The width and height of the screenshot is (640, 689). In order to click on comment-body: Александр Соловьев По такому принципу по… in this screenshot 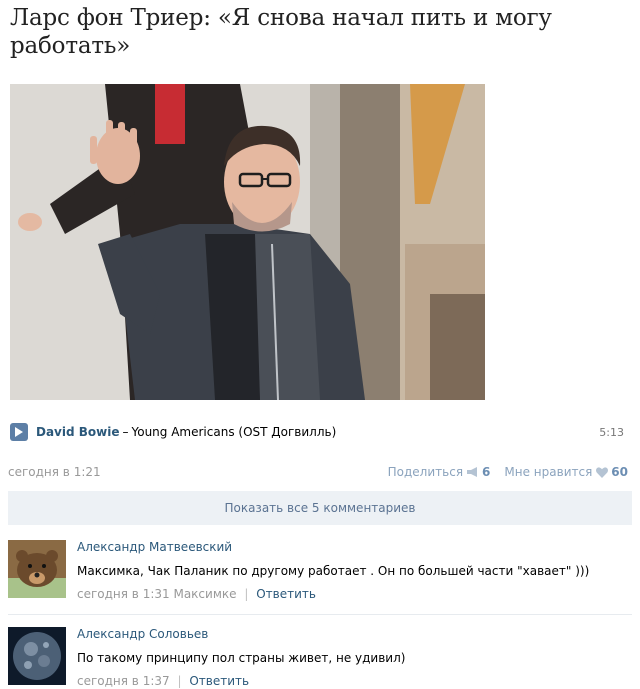, I will do `click(352, 658)`.